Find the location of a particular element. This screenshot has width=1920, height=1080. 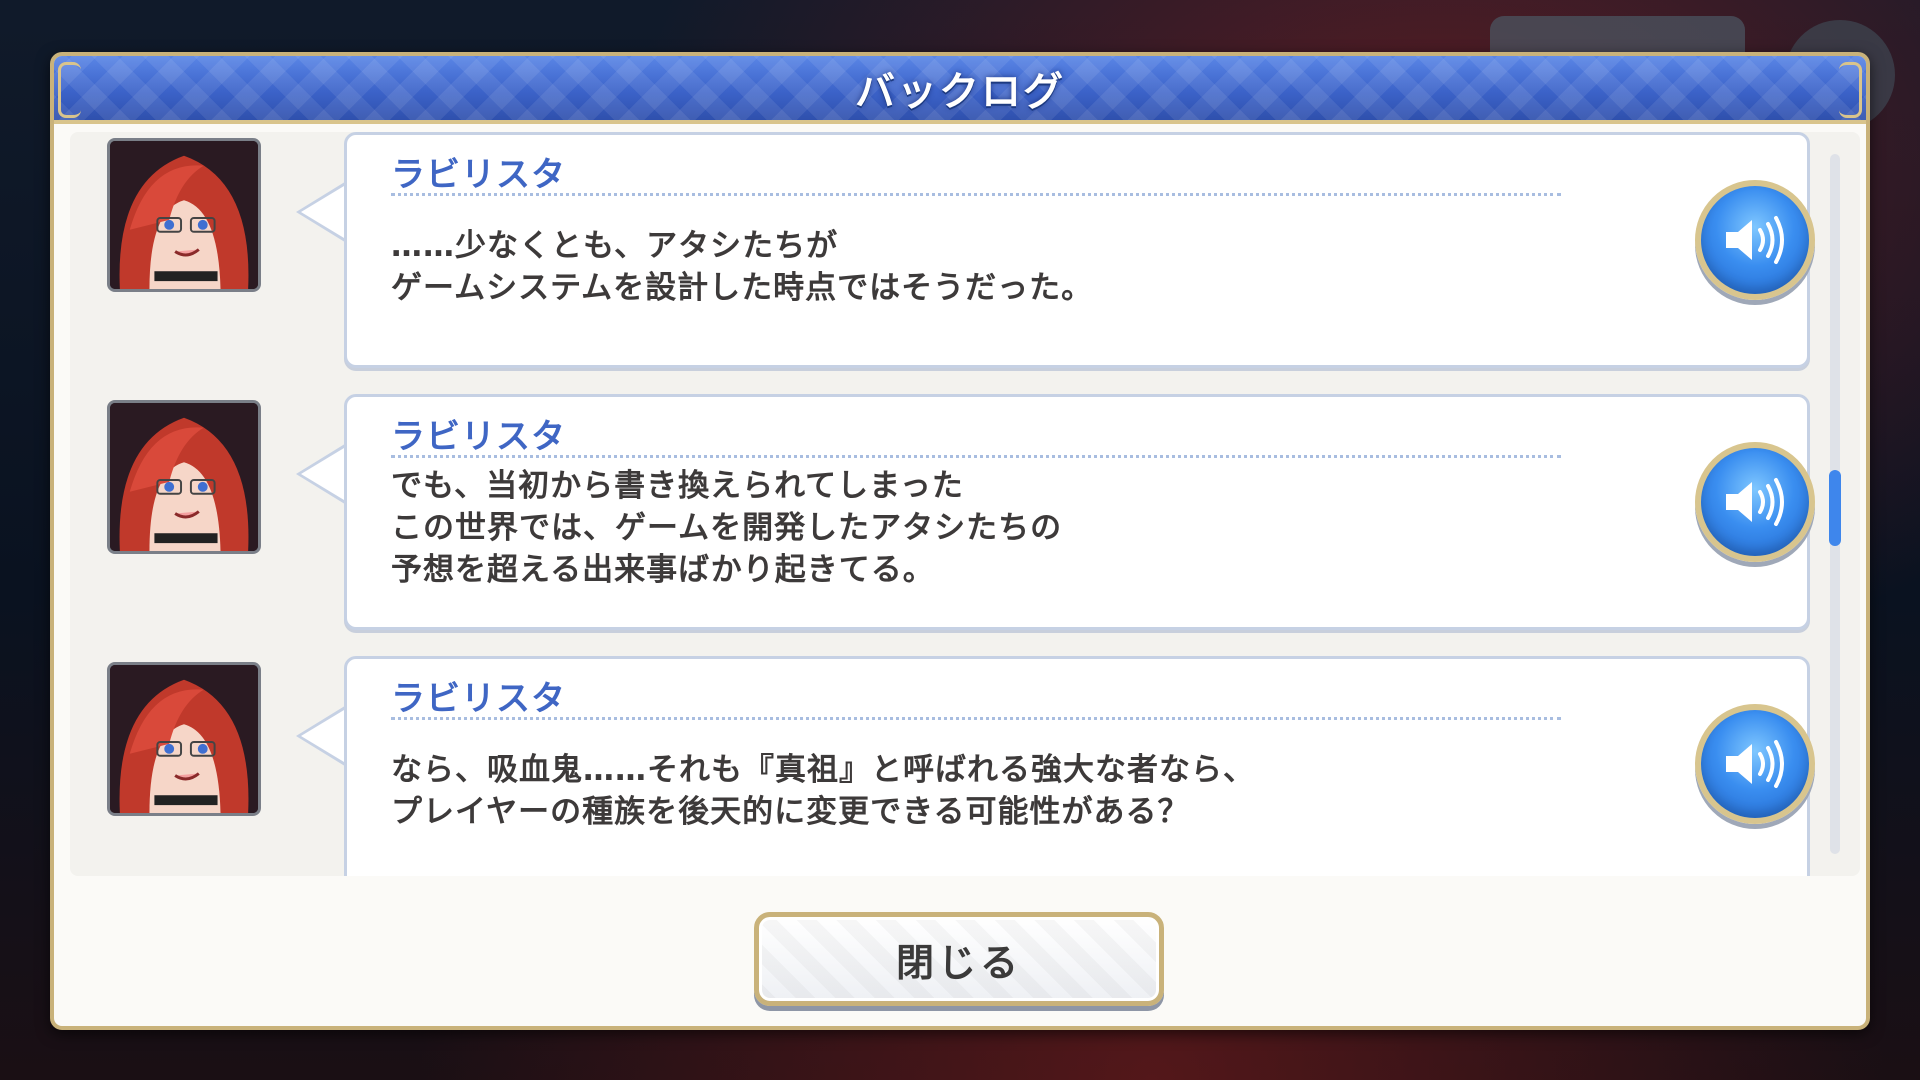

dialogue-text: ……少なくとも、アタシたちが ゲームシステムを設計した時点ではそうだった。 is located at coordinates (742, 267).